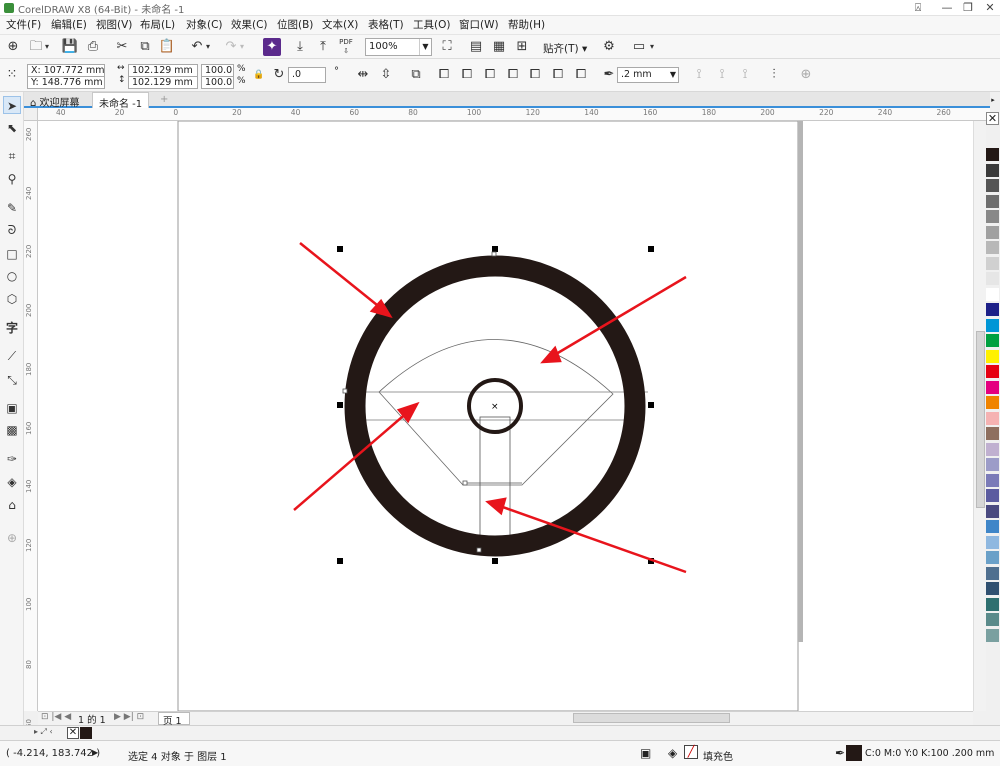  Describe the element at coordinates (993, 114) in the screenshot. I see `palette-scroll-up: ▸ ✕` at that location.